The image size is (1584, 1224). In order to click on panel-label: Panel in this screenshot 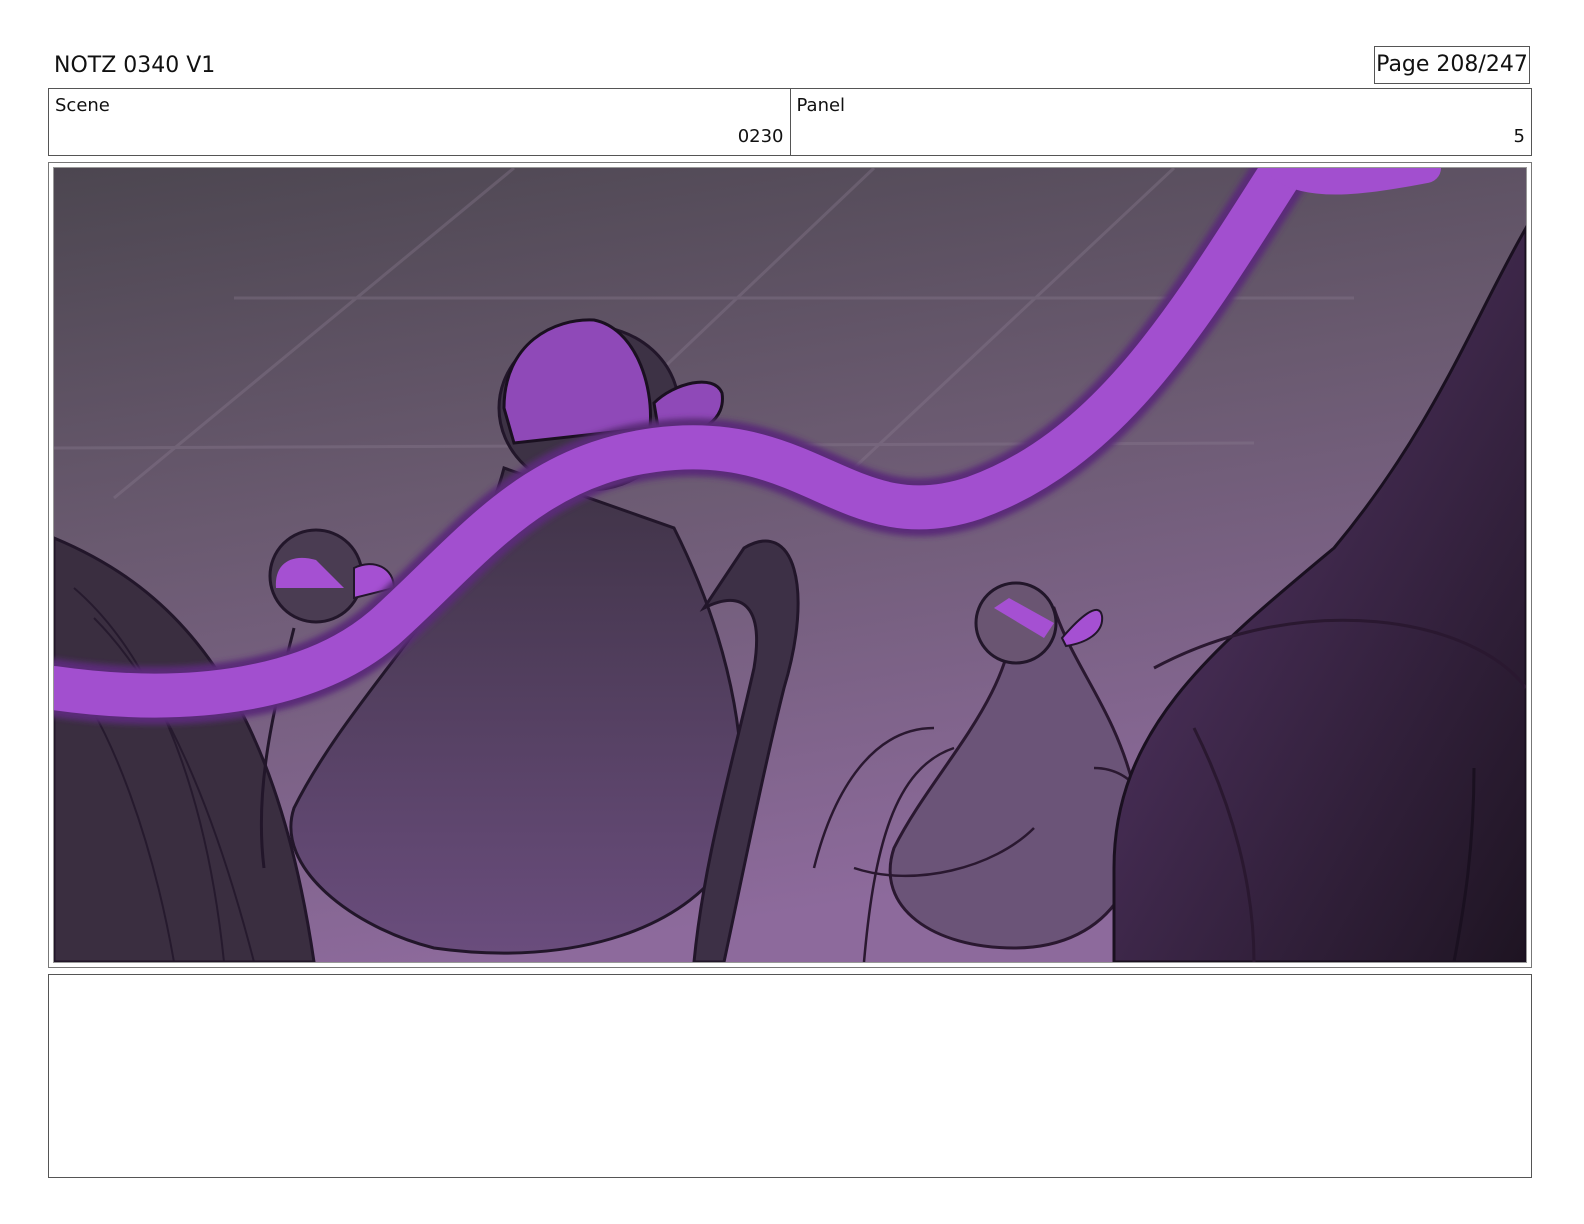, I will do `click(821, 105)`.